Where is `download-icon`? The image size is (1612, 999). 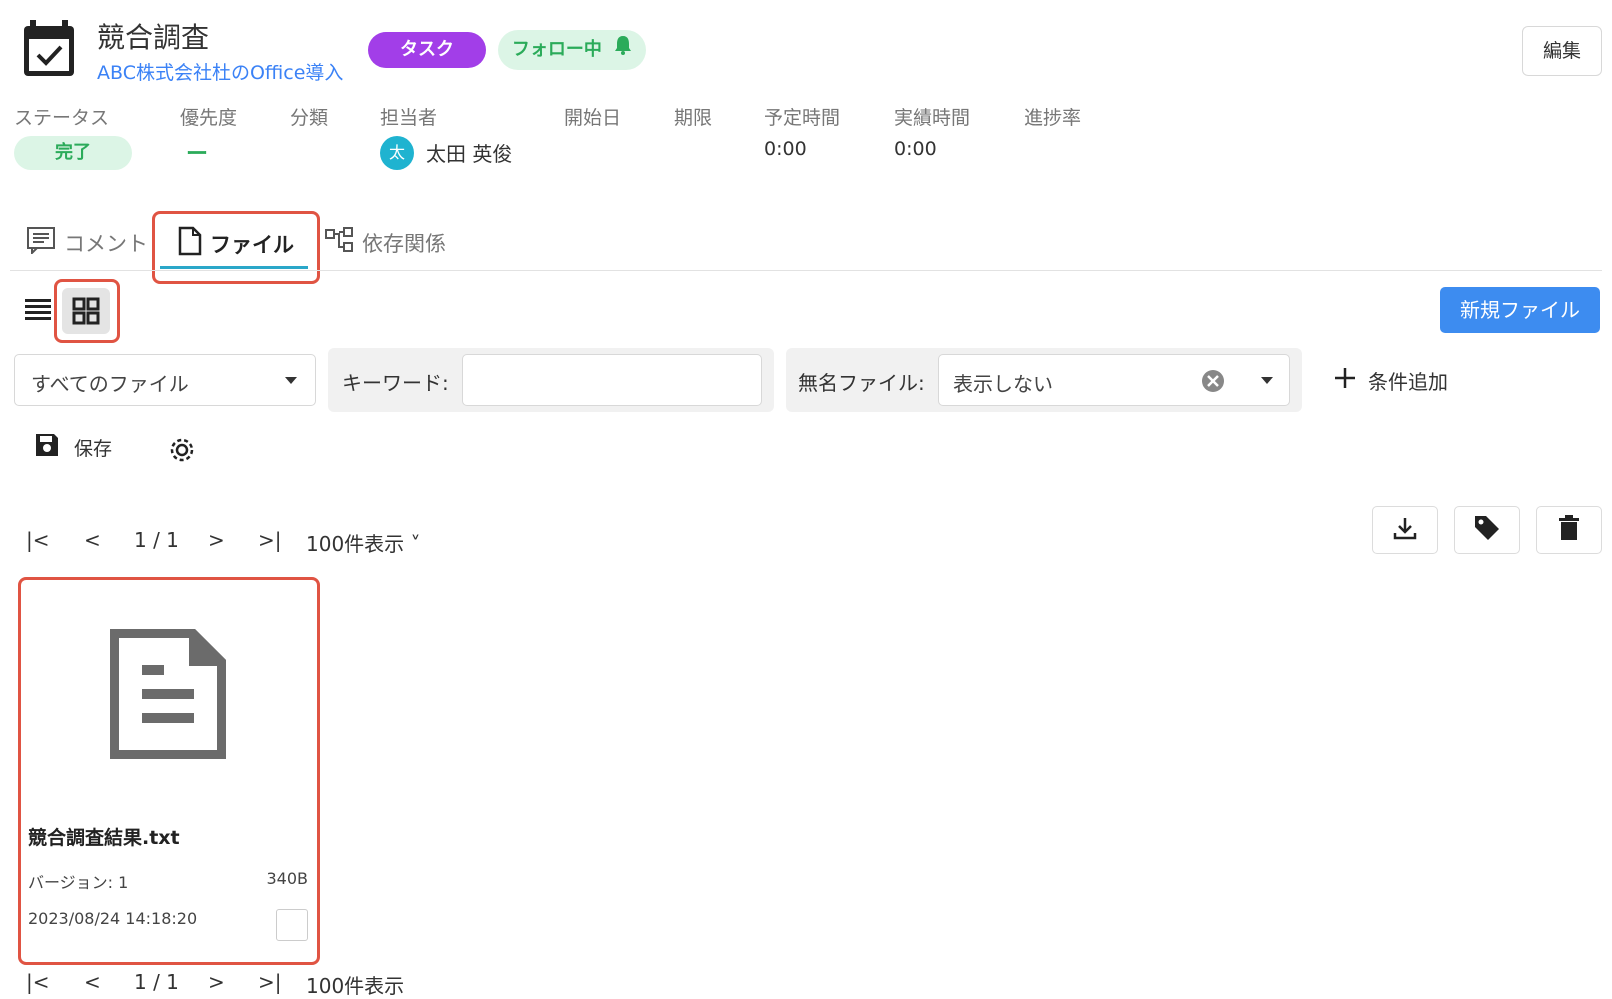 download-icon is located at coordinates (1405, 530).